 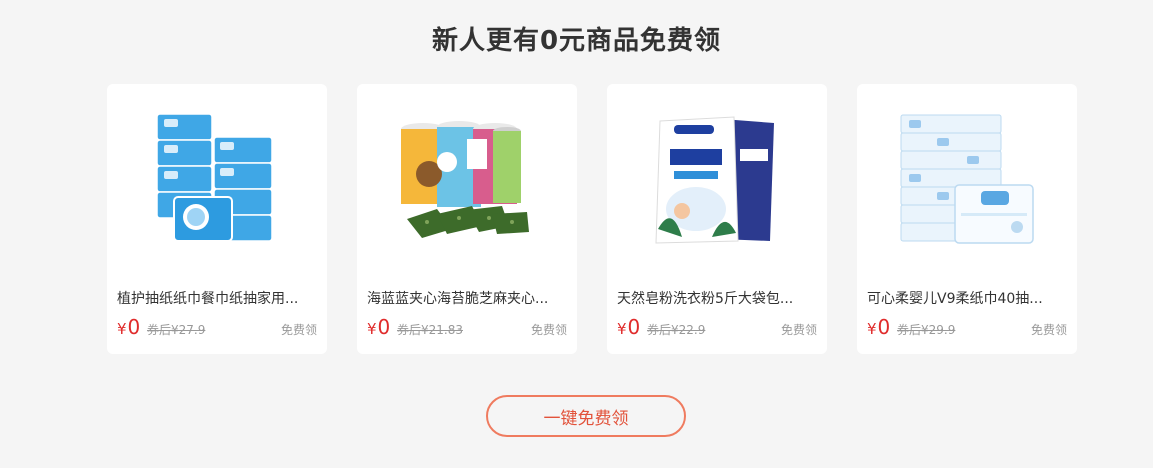 What do you see at coordinates (967, 179) in the screenshot?
I see `baby-tissue-image` at bounding box center [967, 179].